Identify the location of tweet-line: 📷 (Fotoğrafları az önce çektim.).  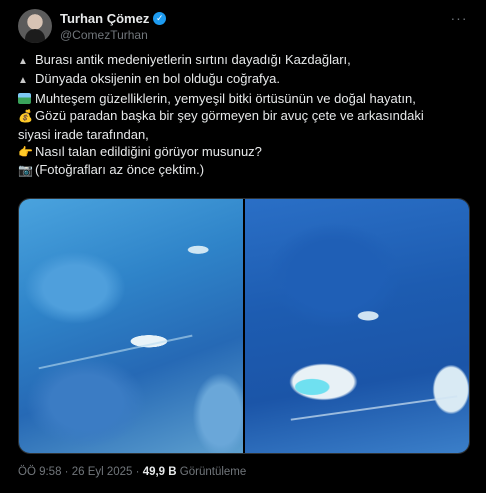
(244, 170).